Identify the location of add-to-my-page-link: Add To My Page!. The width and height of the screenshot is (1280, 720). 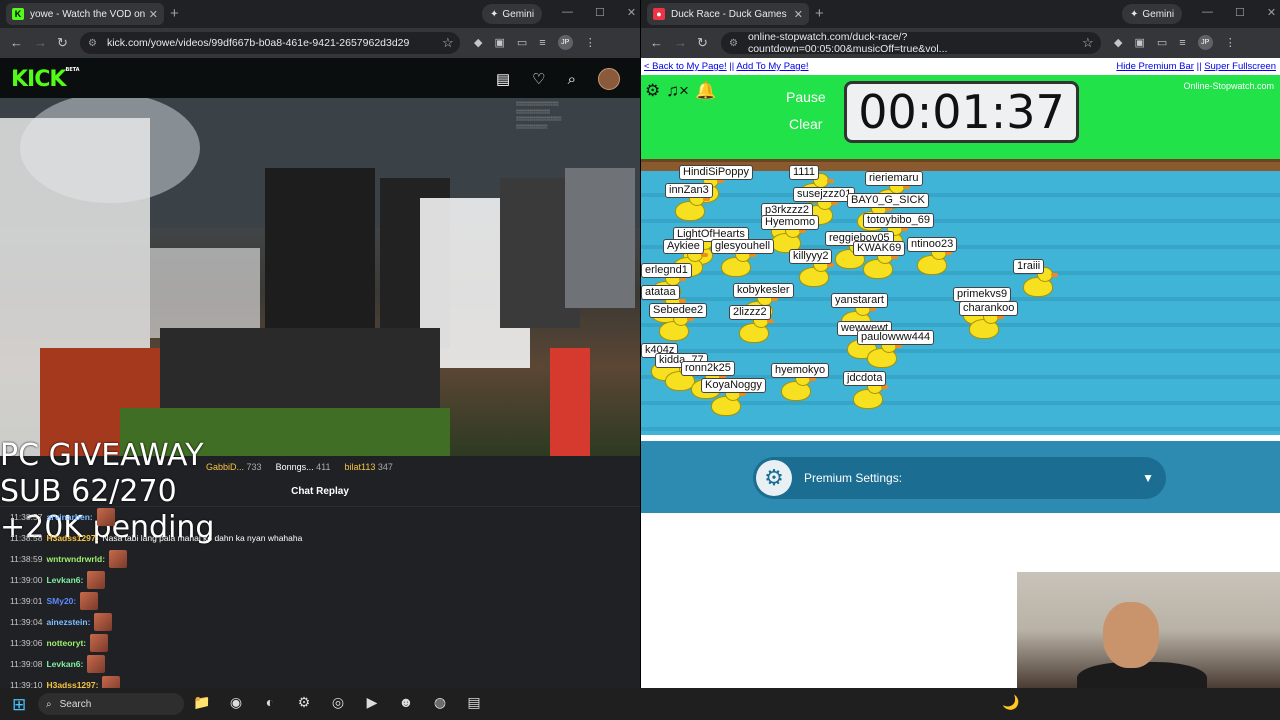
(772, 66).